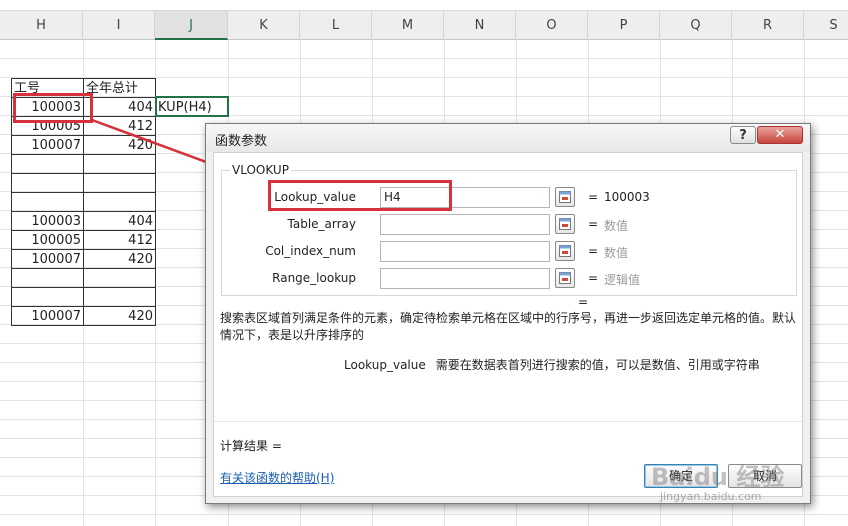 This screenshot has height=526, width=848. I want to click on column-header-row: H I J K L M N O P Q R S, so click(424, 25).